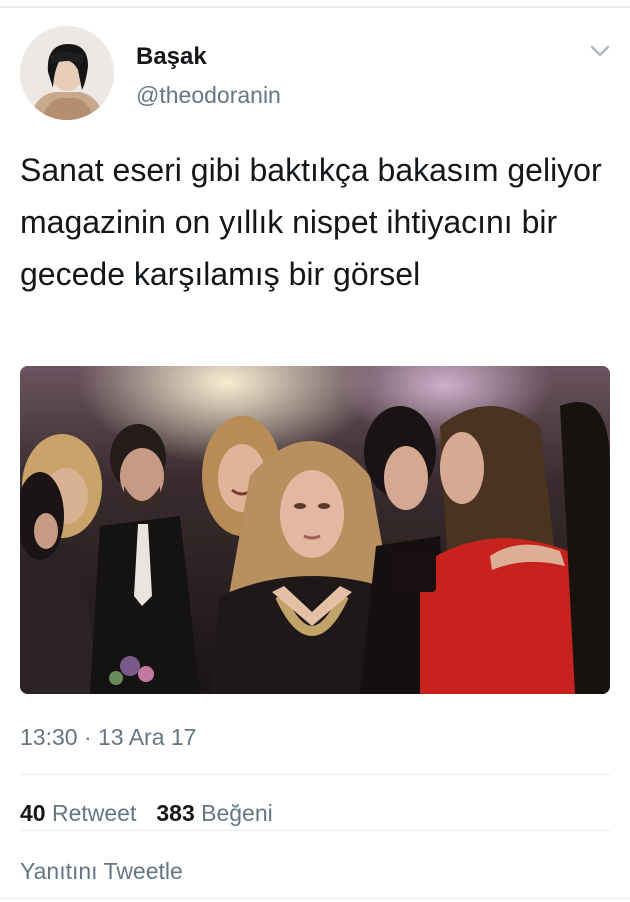 This screenshot has width=630, height=902. What do you see at coordinates (94, 813) in the screenshot?
I see `retweets-label: Retweet` at bounding box center [94, 813].